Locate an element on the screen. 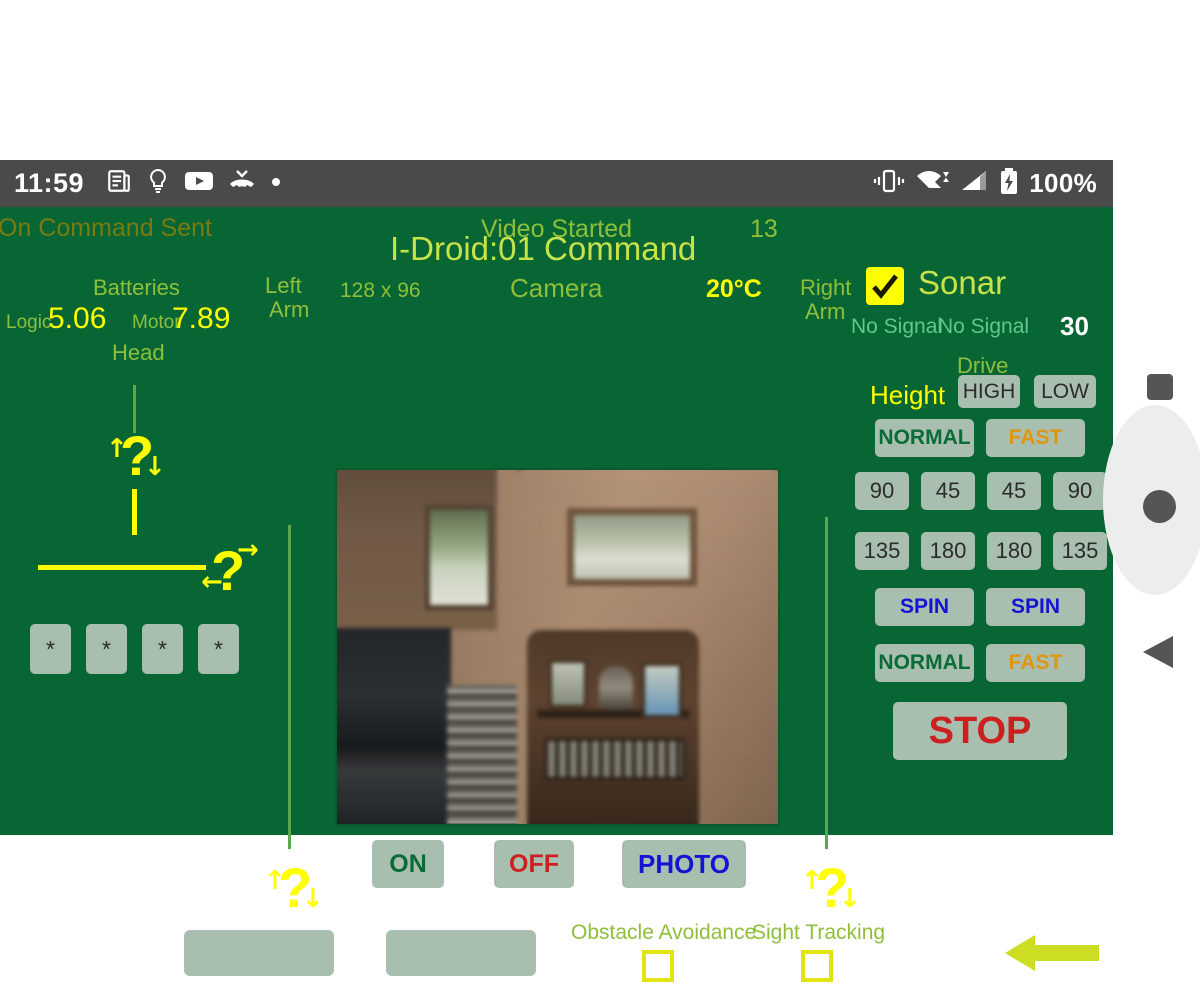 This screenshot has width=1200, height=1000. status-system-icons: 100% is located at coordinates (985, 183).